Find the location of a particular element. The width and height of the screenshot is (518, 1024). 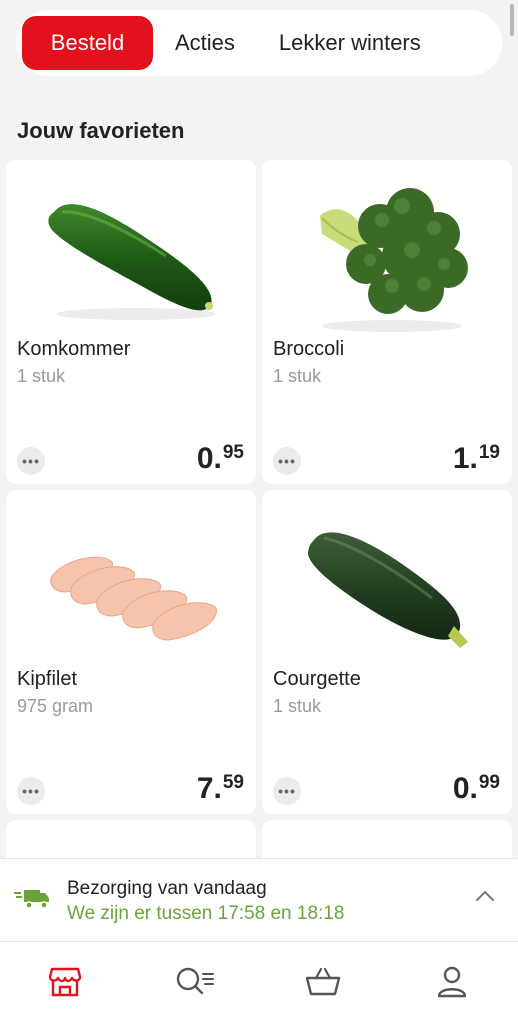

nav-search is located at coordinates (195, 982).